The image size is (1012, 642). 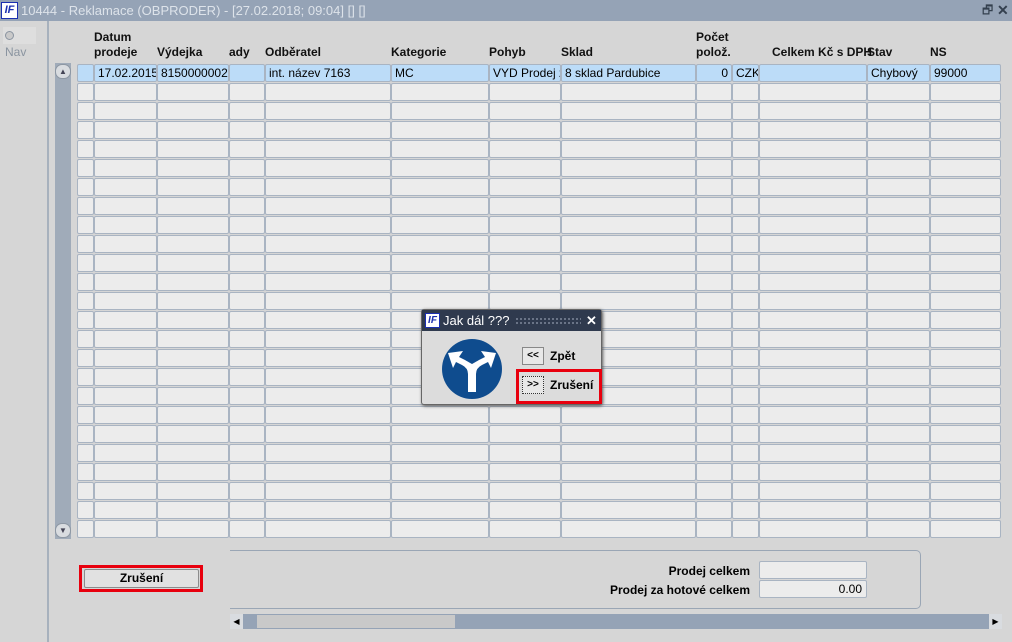 What do you see at coordinates (813, 589) in the screenshot?
I see `prodej-hotove-field: 0.00` at bounding box center [813, 589].